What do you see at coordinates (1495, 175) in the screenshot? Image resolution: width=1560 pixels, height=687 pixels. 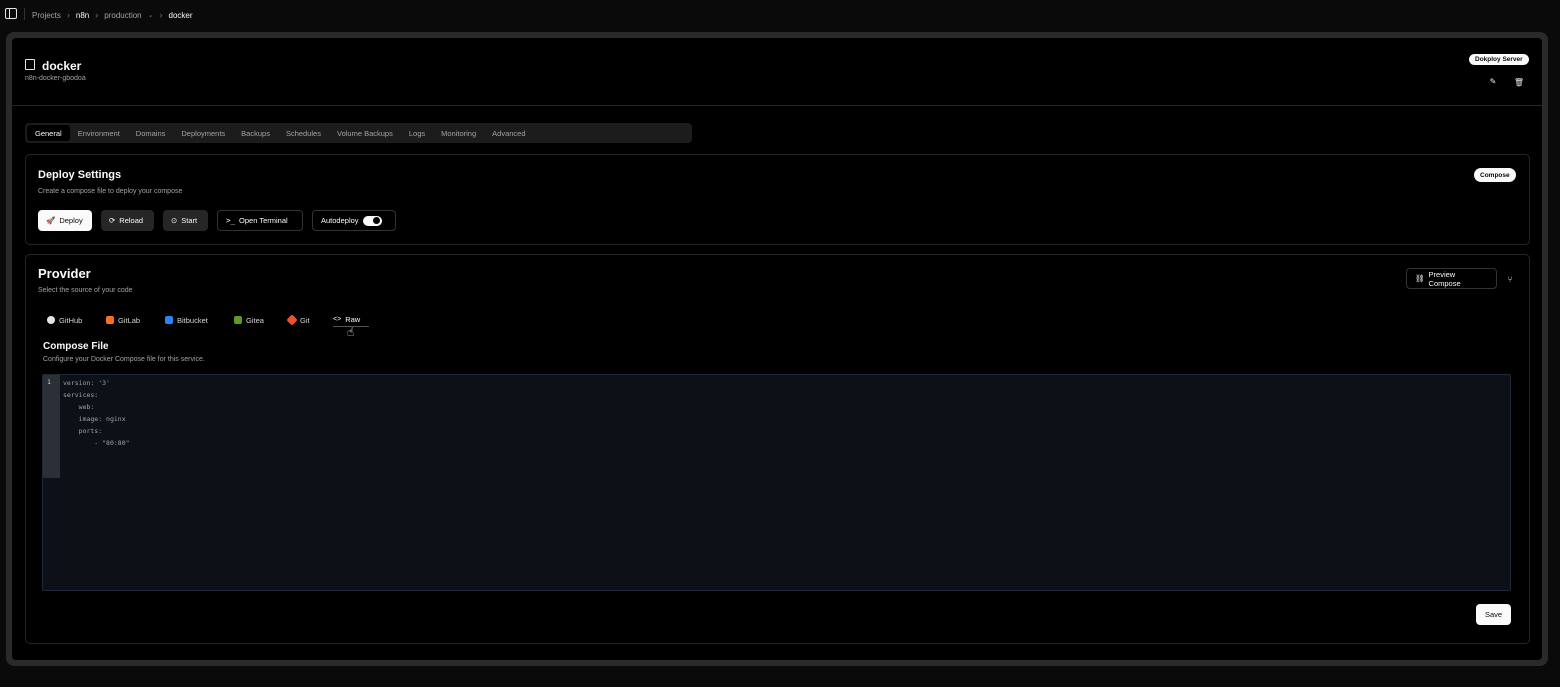 I see `compose-badge: Compose` at bounding box center [1495, 175].